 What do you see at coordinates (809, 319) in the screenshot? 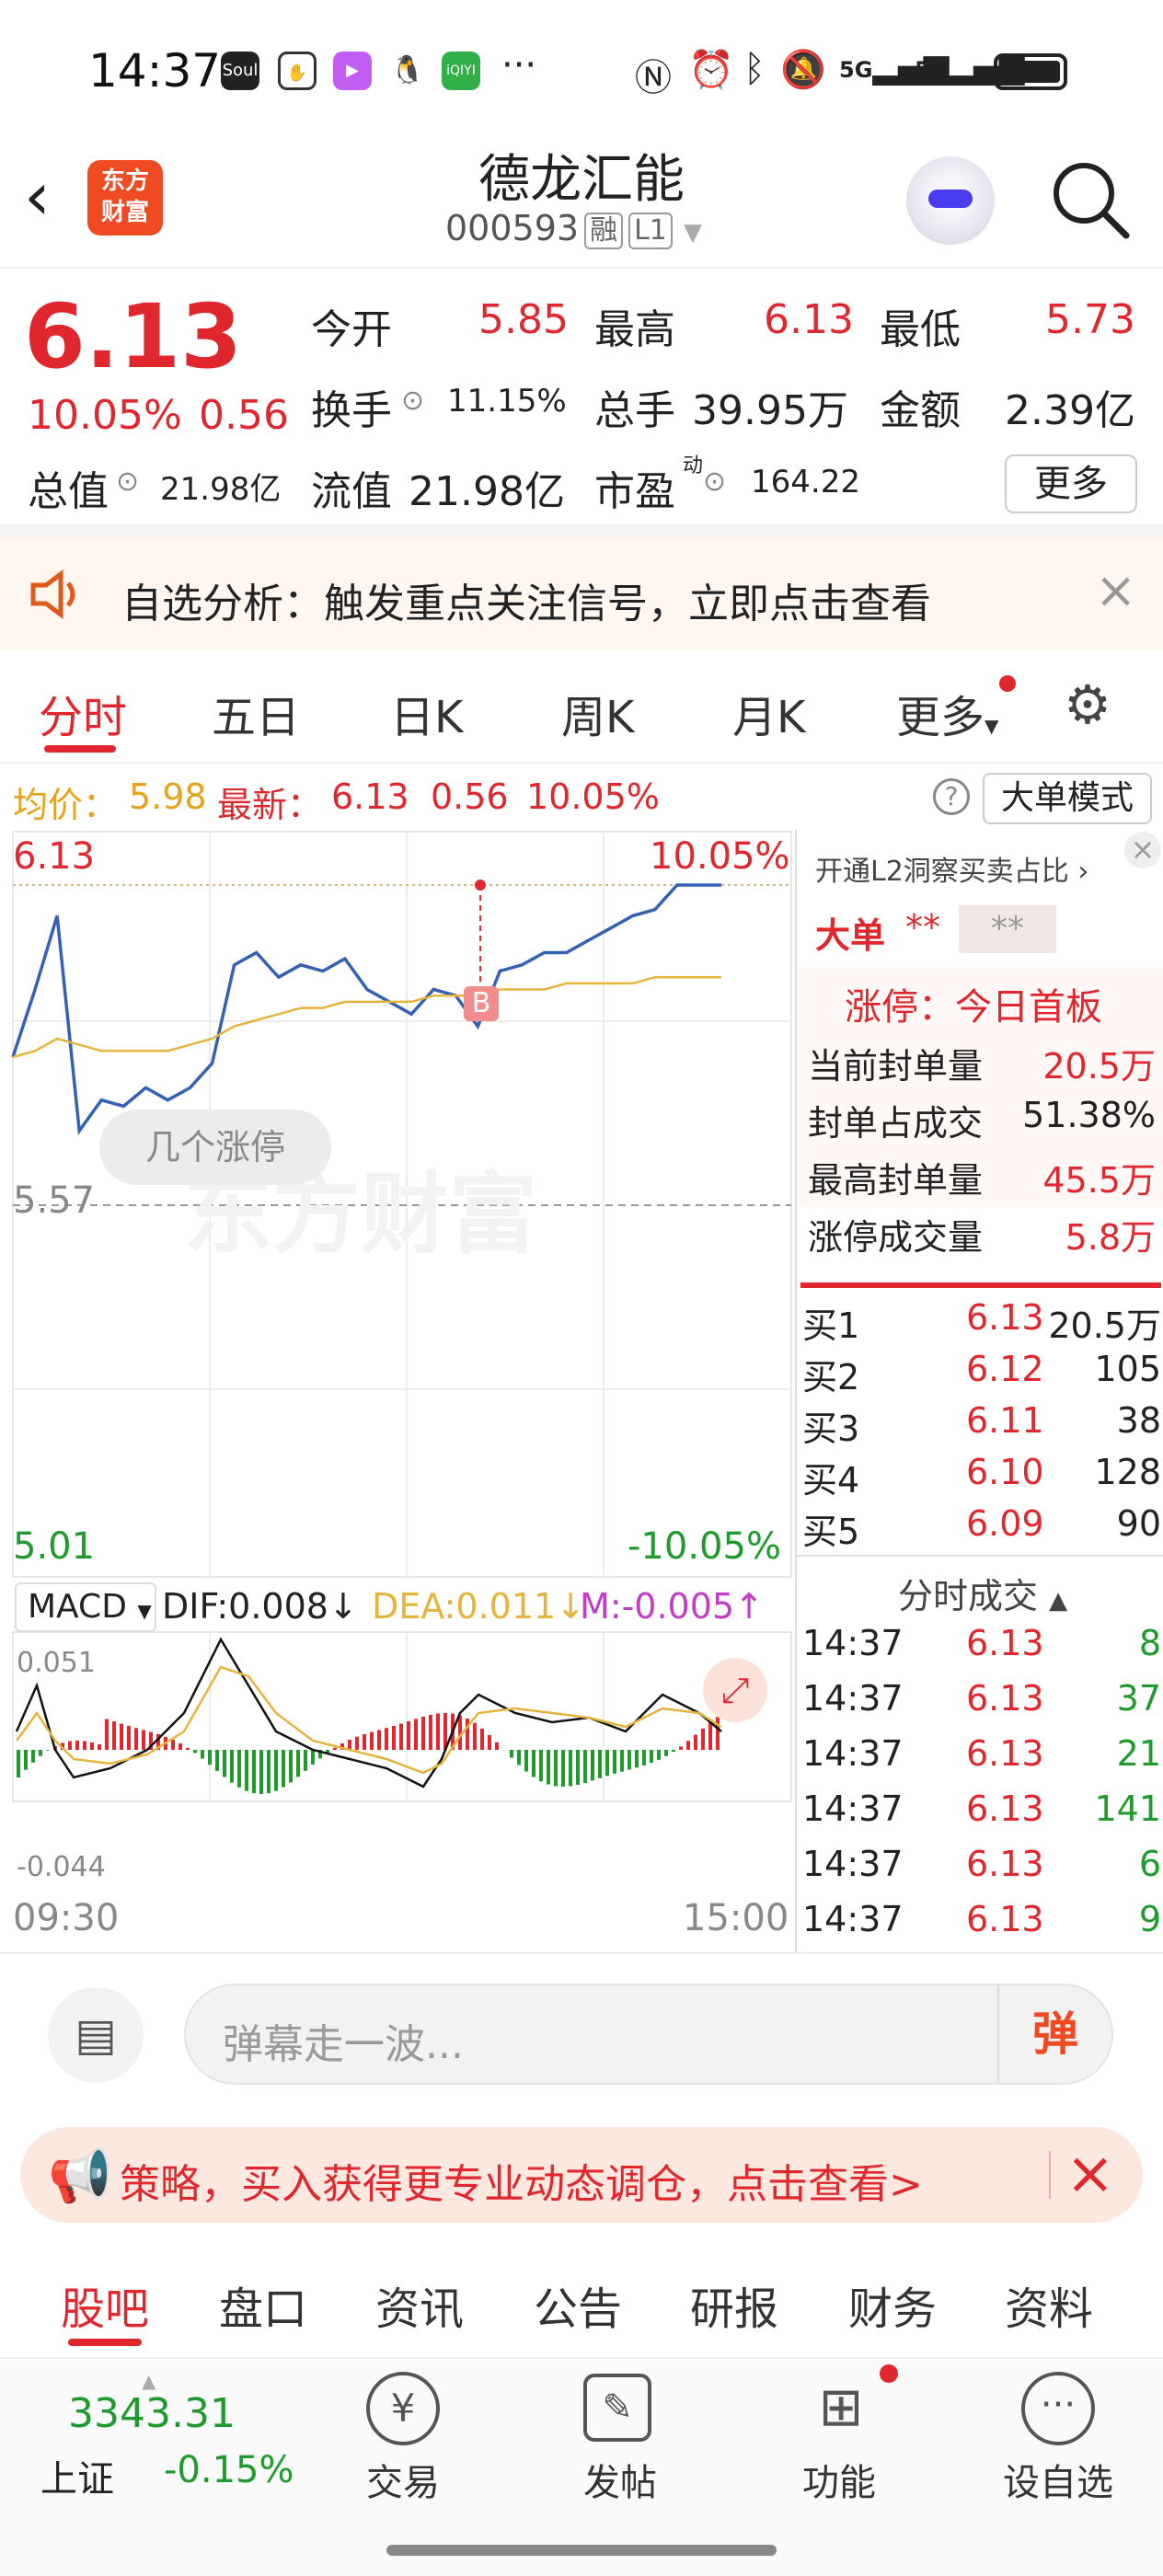
I see `high-value: 6.13` at bounding box center [809, 319].